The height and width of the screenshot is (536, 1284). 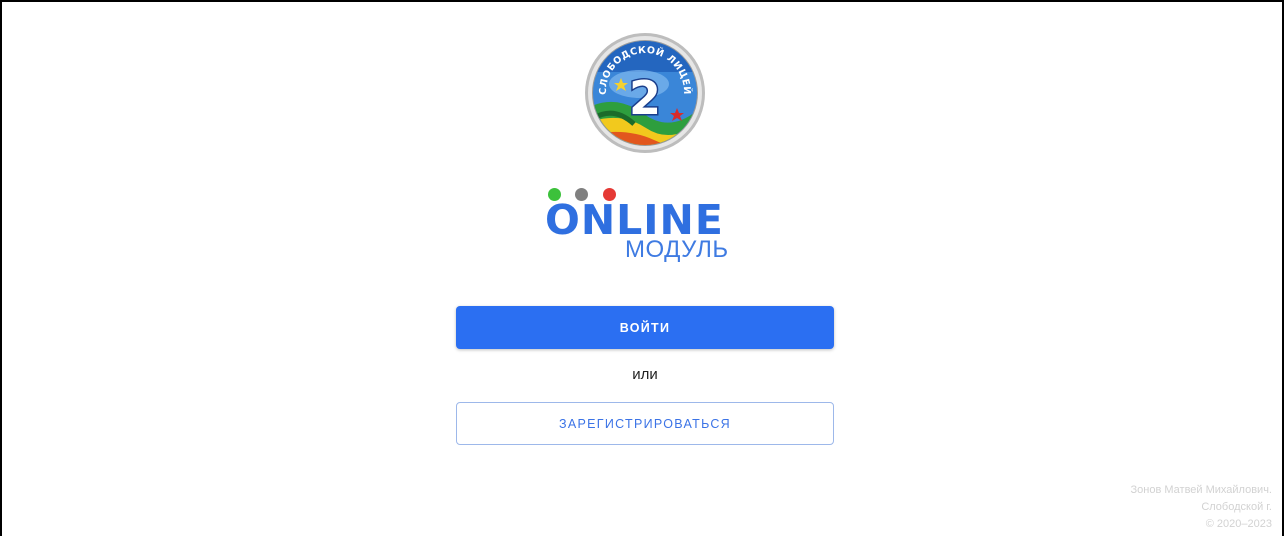 What do you see at coordinates (1236, 507) in the screenshot?
I see `footer-city: Слободской г.` at bounding box center [1236, 507].